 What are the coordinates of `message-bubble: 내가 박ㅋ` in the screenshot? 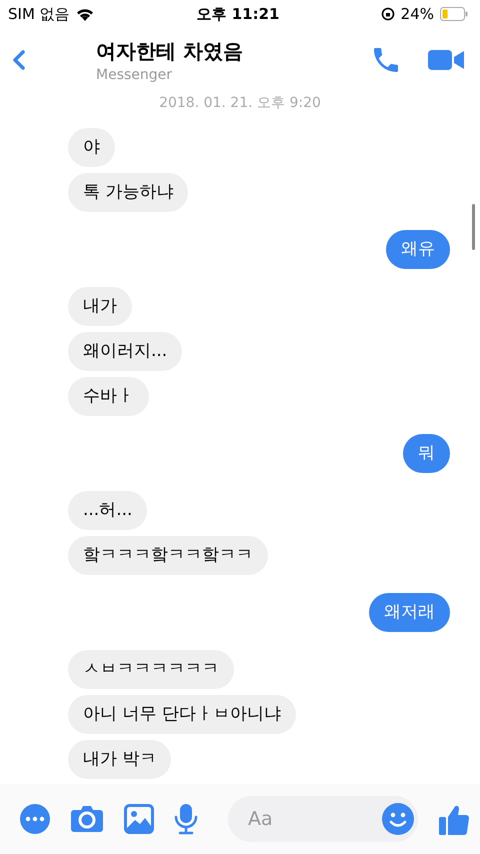 It's located at (120, 759).